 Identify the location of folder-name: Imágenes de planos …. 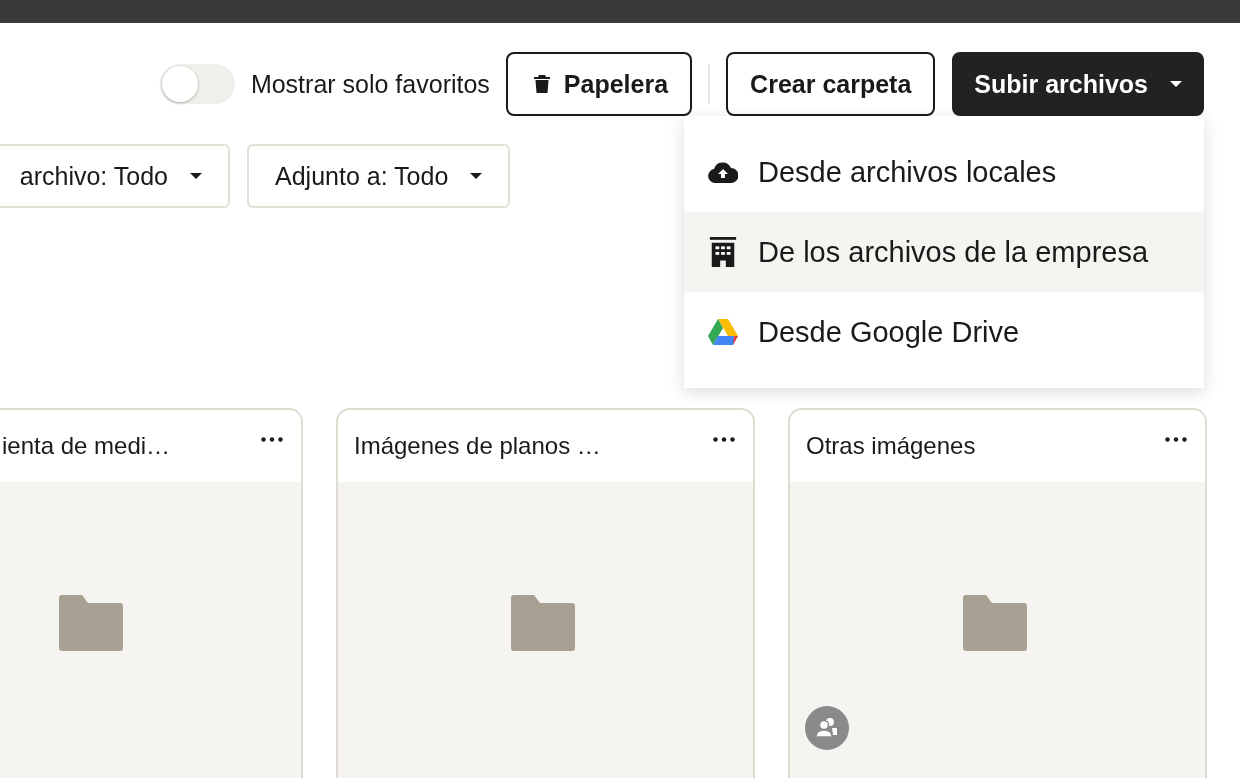
(477, 446).